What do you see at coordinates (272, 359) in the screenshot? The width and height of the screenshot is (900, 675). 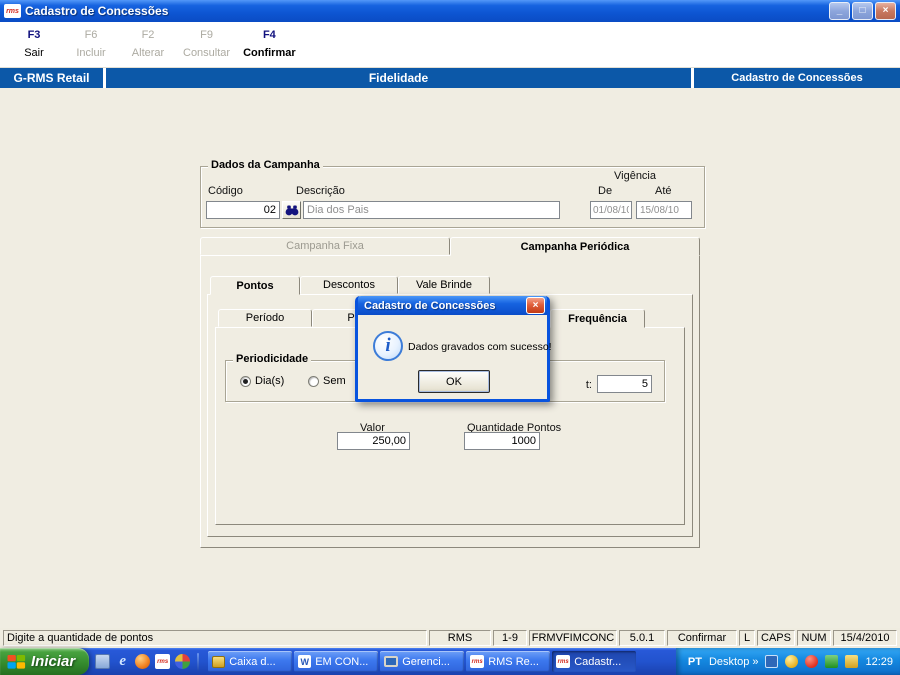 I see `periodicidade-legend: Periodicidade` at bounding box center [272, 359].